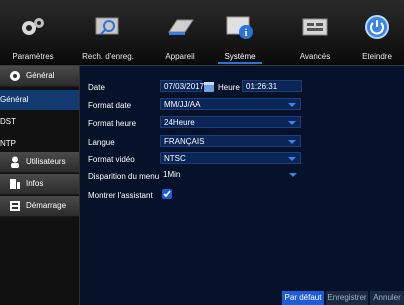  I want to click on show-wizard-checkbox, so click(167, 194).